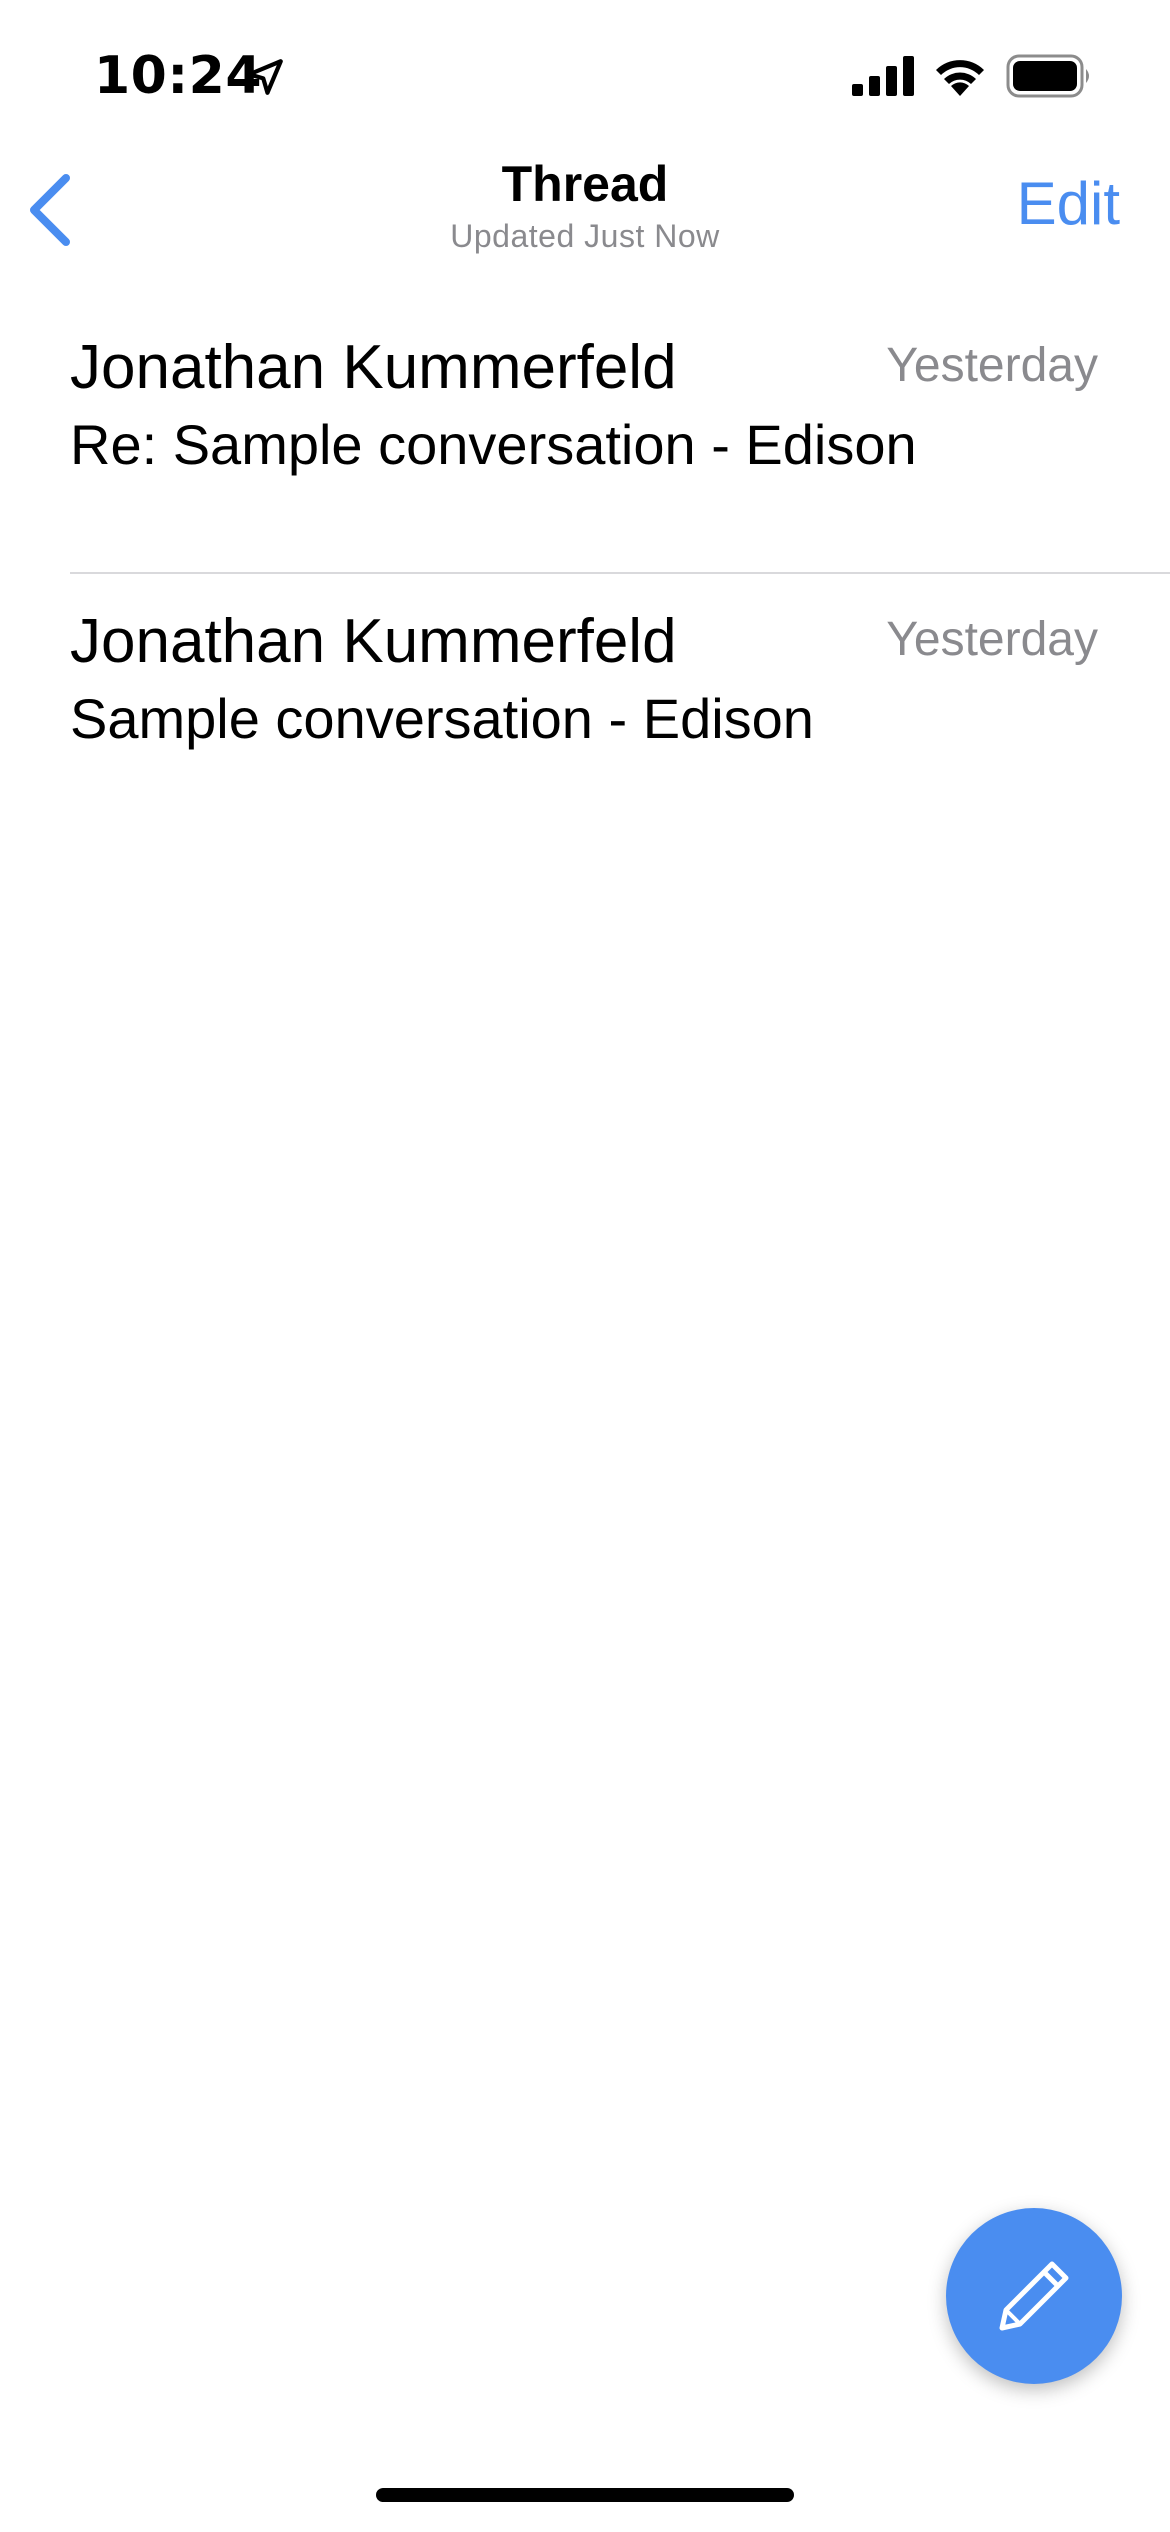 The width and height of the screenshot is (1170, 2532). I want to click on update-status: Updated Just Now, so click(585, 236).